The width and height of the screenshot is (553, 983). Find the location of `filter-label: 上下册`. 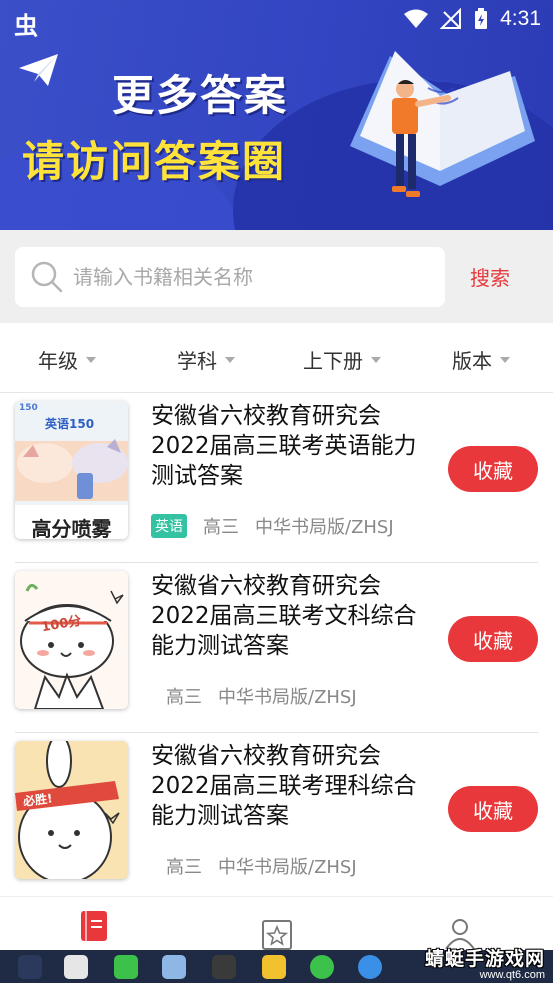

filter-label: 上下册 is located at coordinates (333, 361).